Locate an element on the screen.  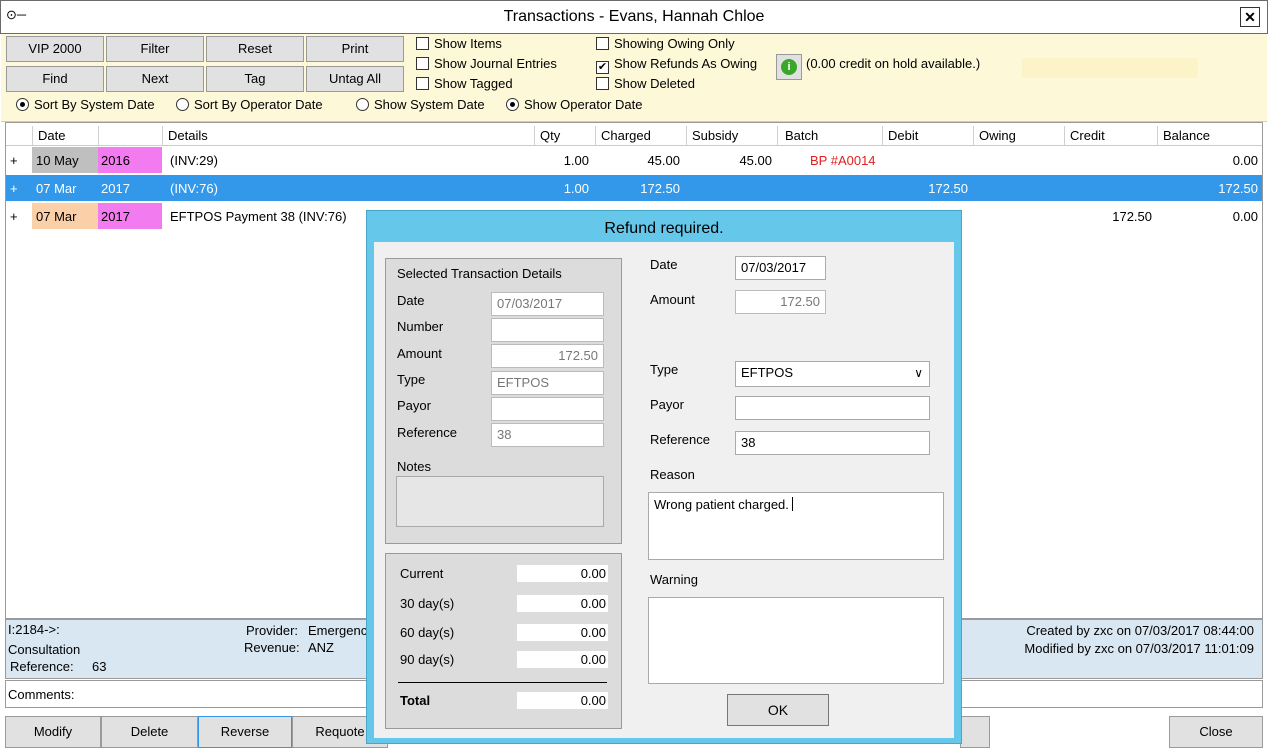
reverse-button: Reverse is located at coordinates (245, 732).